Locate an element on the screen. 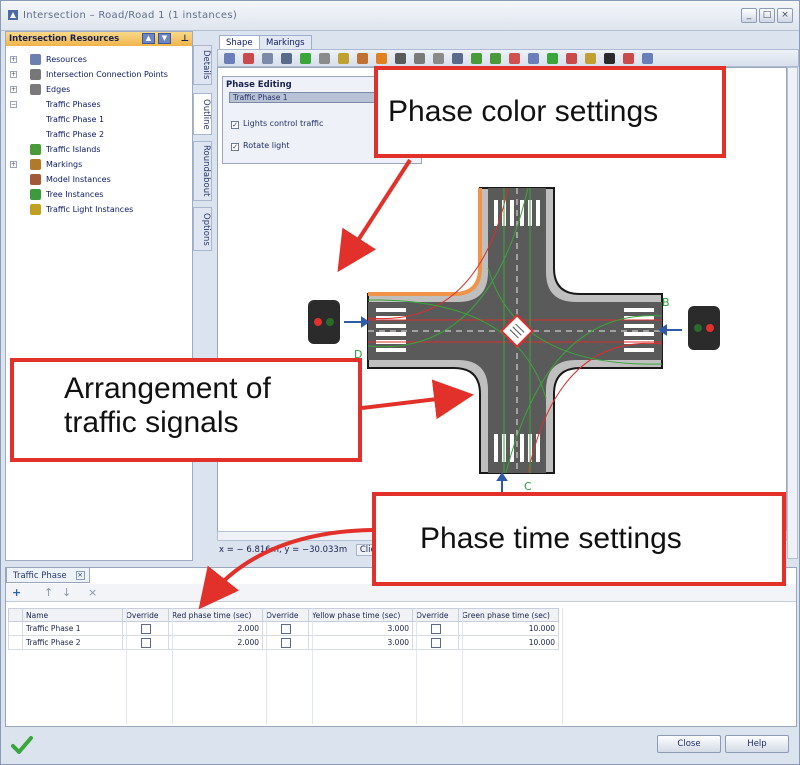 Image resolution: width=800 pixels, height=765 pixels. arrow-to-signals is located at coordinates (417, 399).